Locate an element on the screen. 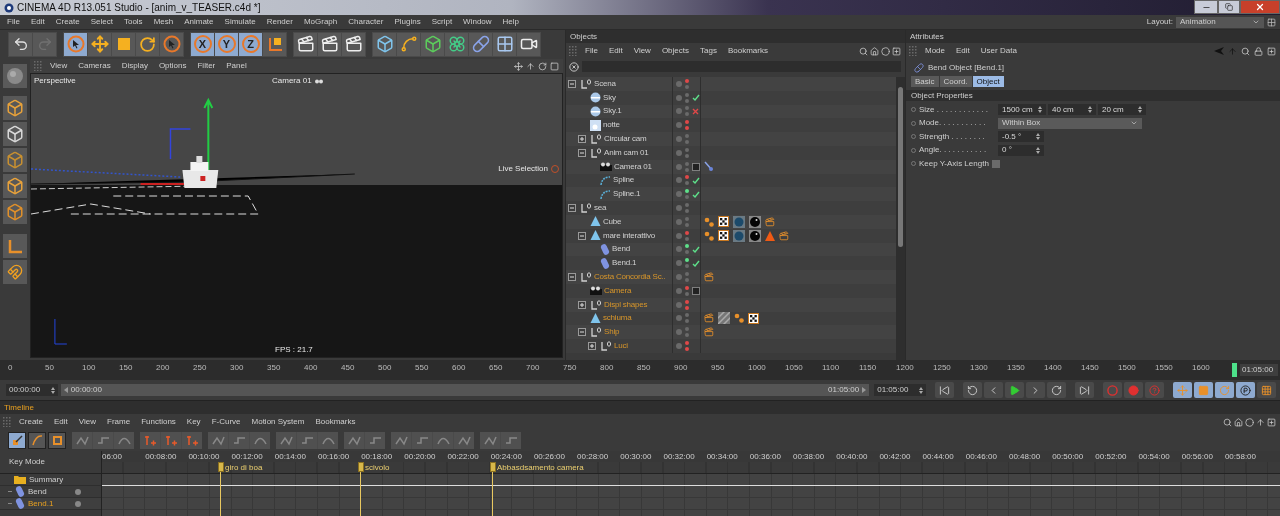 The width and height of the screenshot is (1280, 516). marker-label: giro di boa is located at coordinates (244, 467).